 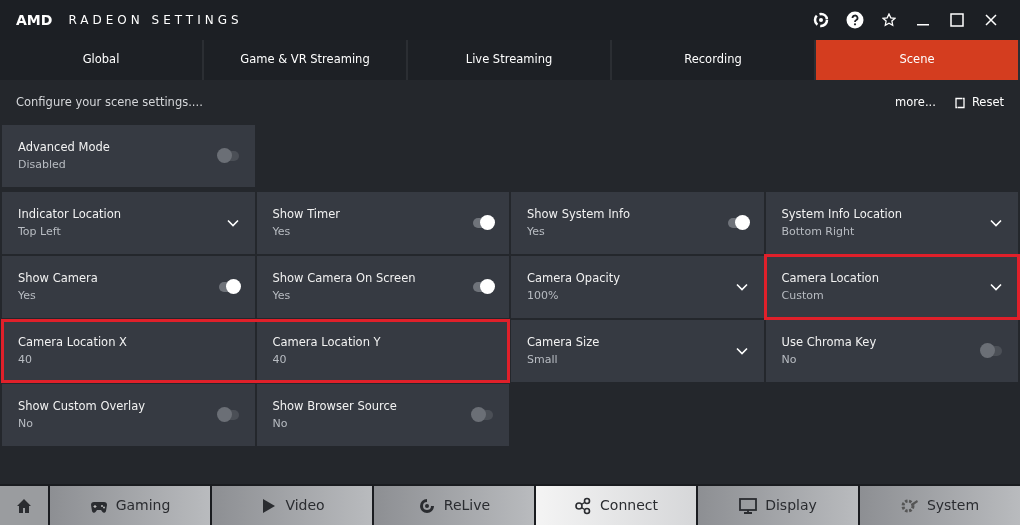 What do you see at coordinates (42, 165) in the screenshot?
I see `setting-value: Disabled` at bounding box center [42, 165].